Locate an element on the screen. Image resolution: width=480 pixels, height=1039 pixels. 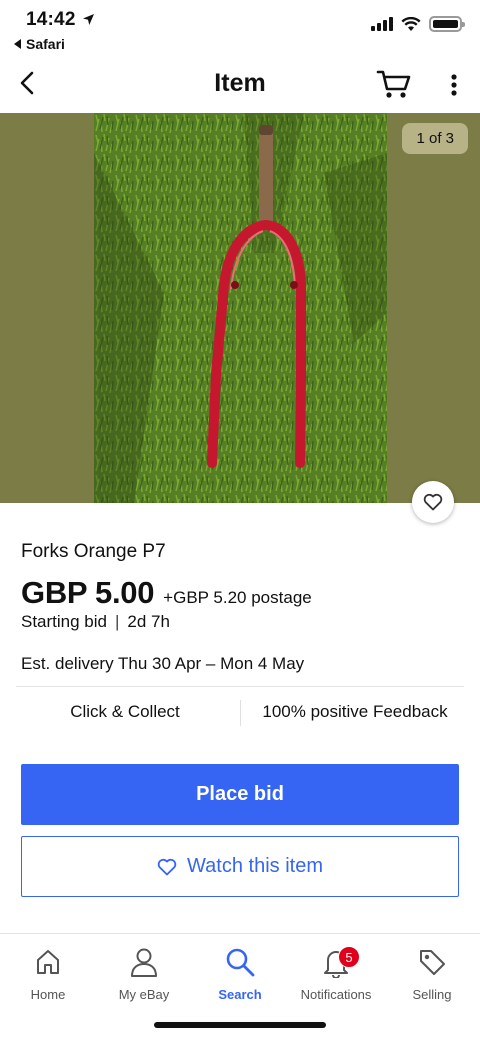
battery-icon is located at coordinates (447, 24).